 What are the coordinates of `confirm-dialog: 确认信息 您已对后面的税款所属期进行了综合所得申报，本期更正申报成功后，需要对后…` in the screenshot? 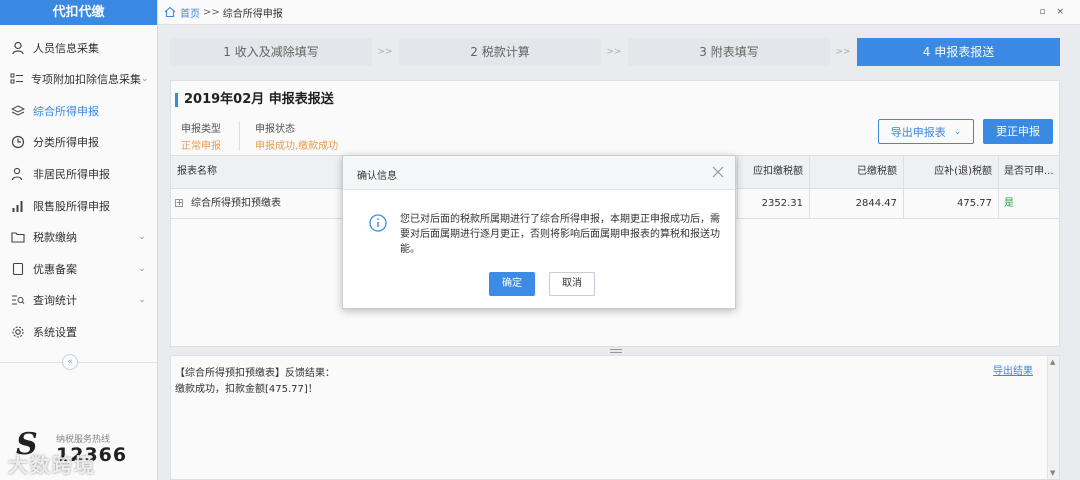 It's located at (539, 232).